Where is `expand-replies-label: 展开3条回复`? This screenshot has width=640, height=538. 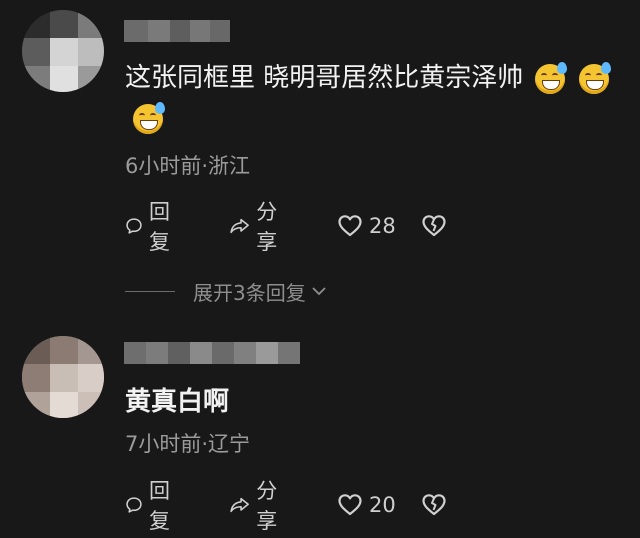 expand-replies-label: 展开3条回复 is located at coordinates (249, 292).